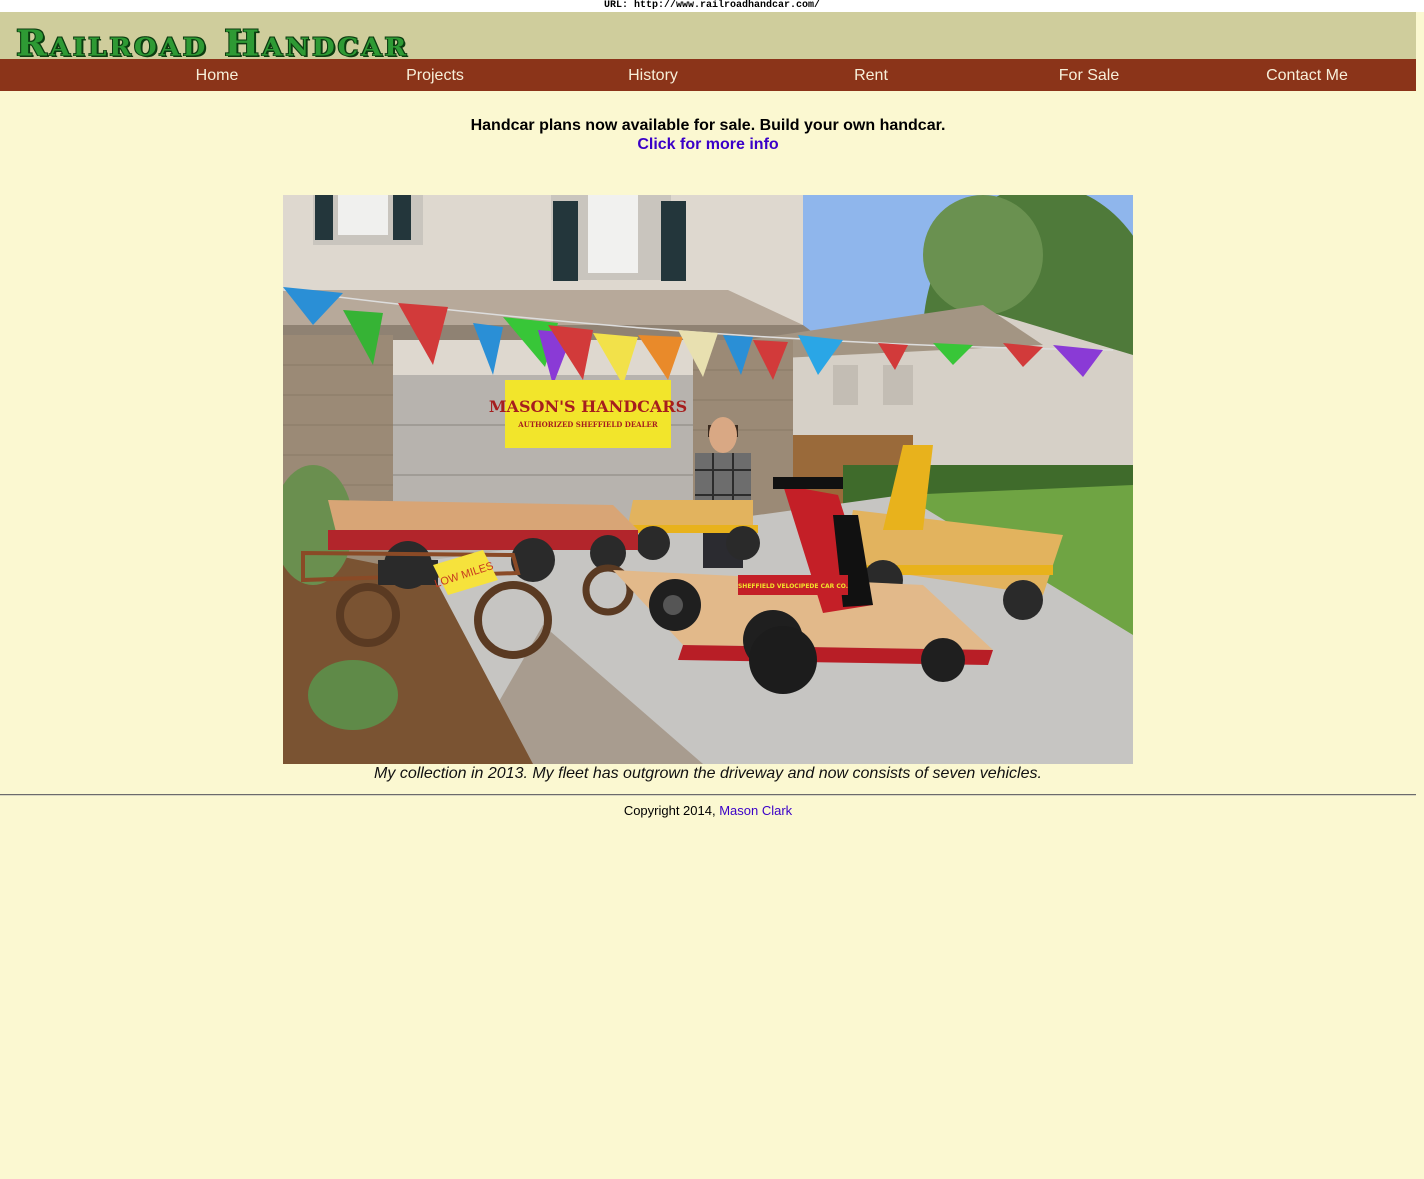  Describe the element at coordinates (212, 43) in the screenshot. I see `site-logo: Railroad Handcar` at that location.